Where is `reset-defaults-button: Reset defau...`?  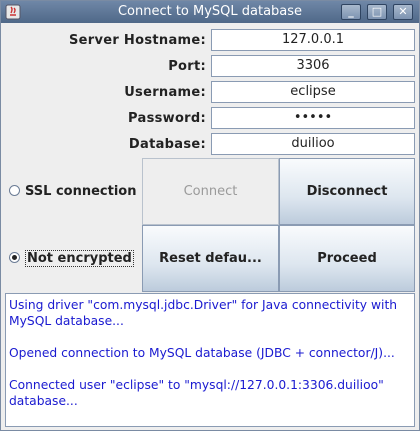
reset-defaults-button: Reset defau... is located at coordinates (210, 258).